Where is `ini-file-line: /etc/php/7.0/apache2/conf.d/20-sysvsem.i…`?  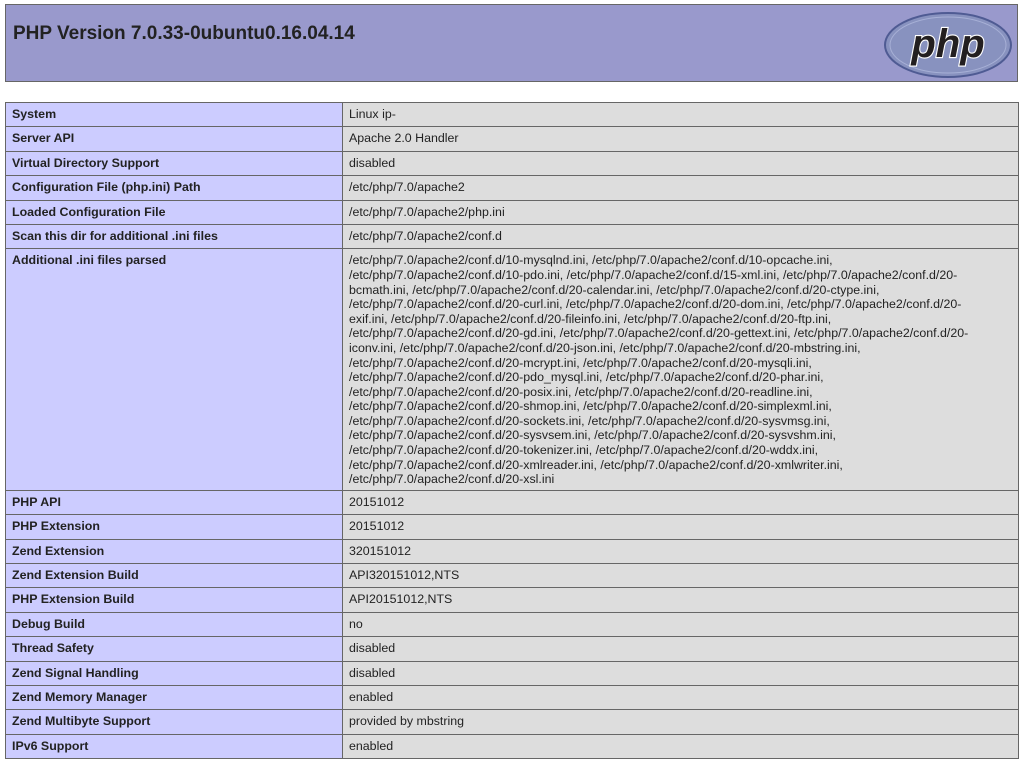 ini-file-line: /etc/php/7.0/apache2/conf.d/20-sysvsem.i… is located at coordinates (592, 435).